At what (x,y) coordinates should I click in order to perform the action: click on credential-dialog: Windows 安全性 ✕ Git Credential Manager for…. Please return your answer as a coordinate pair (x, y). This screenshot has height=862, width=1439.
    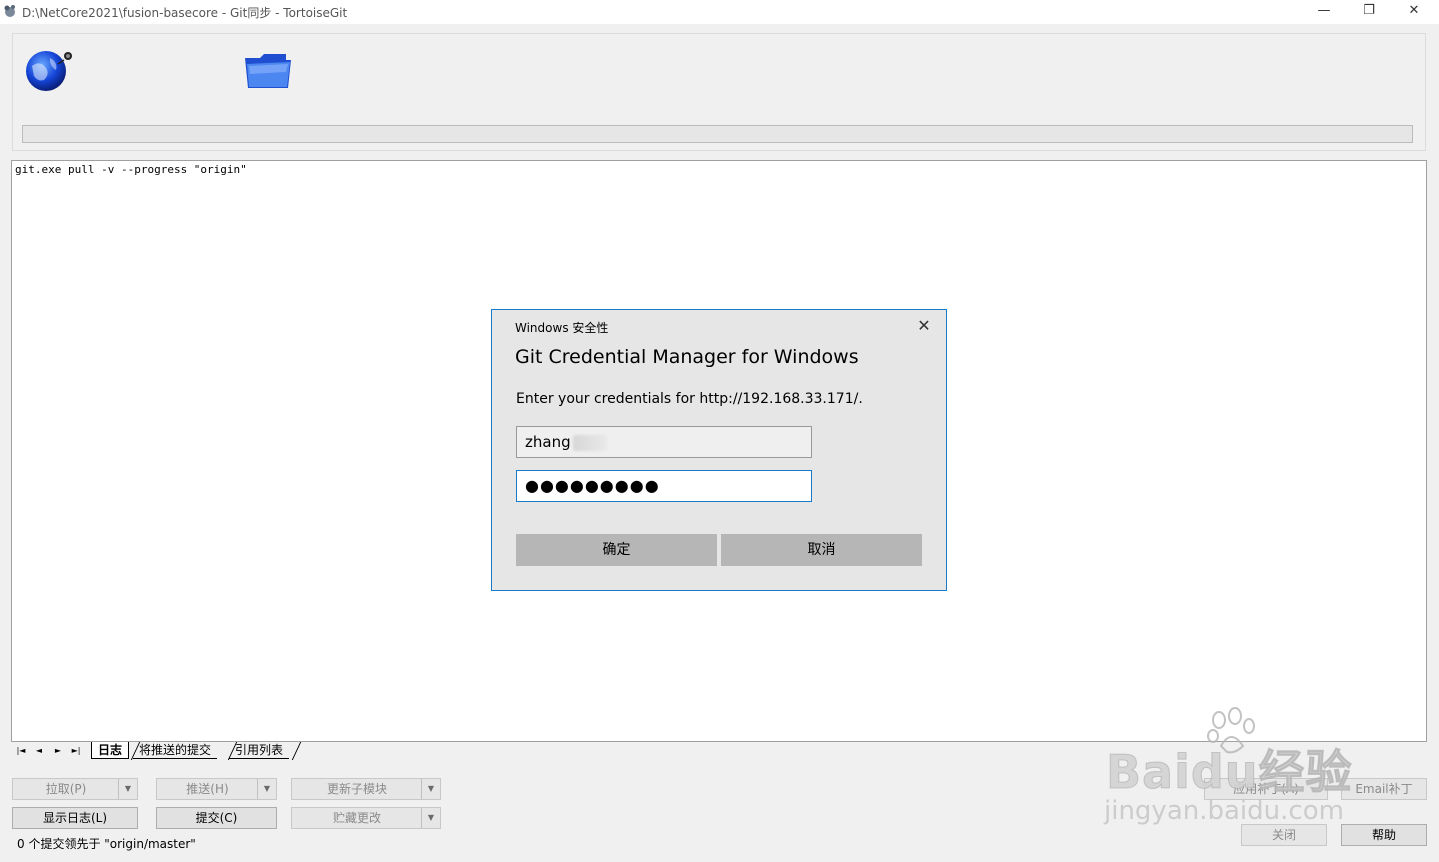
    Looking at the image, I should click on (719, 450).